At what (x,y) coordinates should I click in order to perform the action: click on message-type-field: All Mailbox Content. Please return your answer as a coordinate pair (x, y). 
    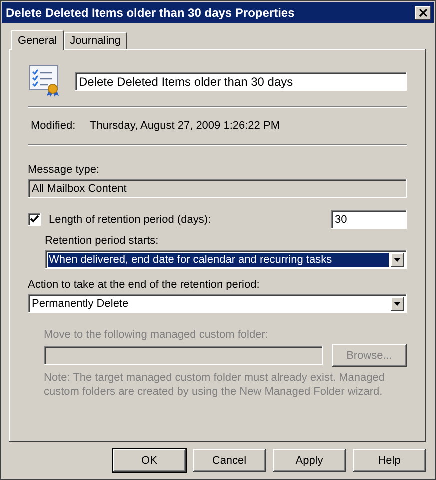
    Looking at the image, I should click on (217, 188).